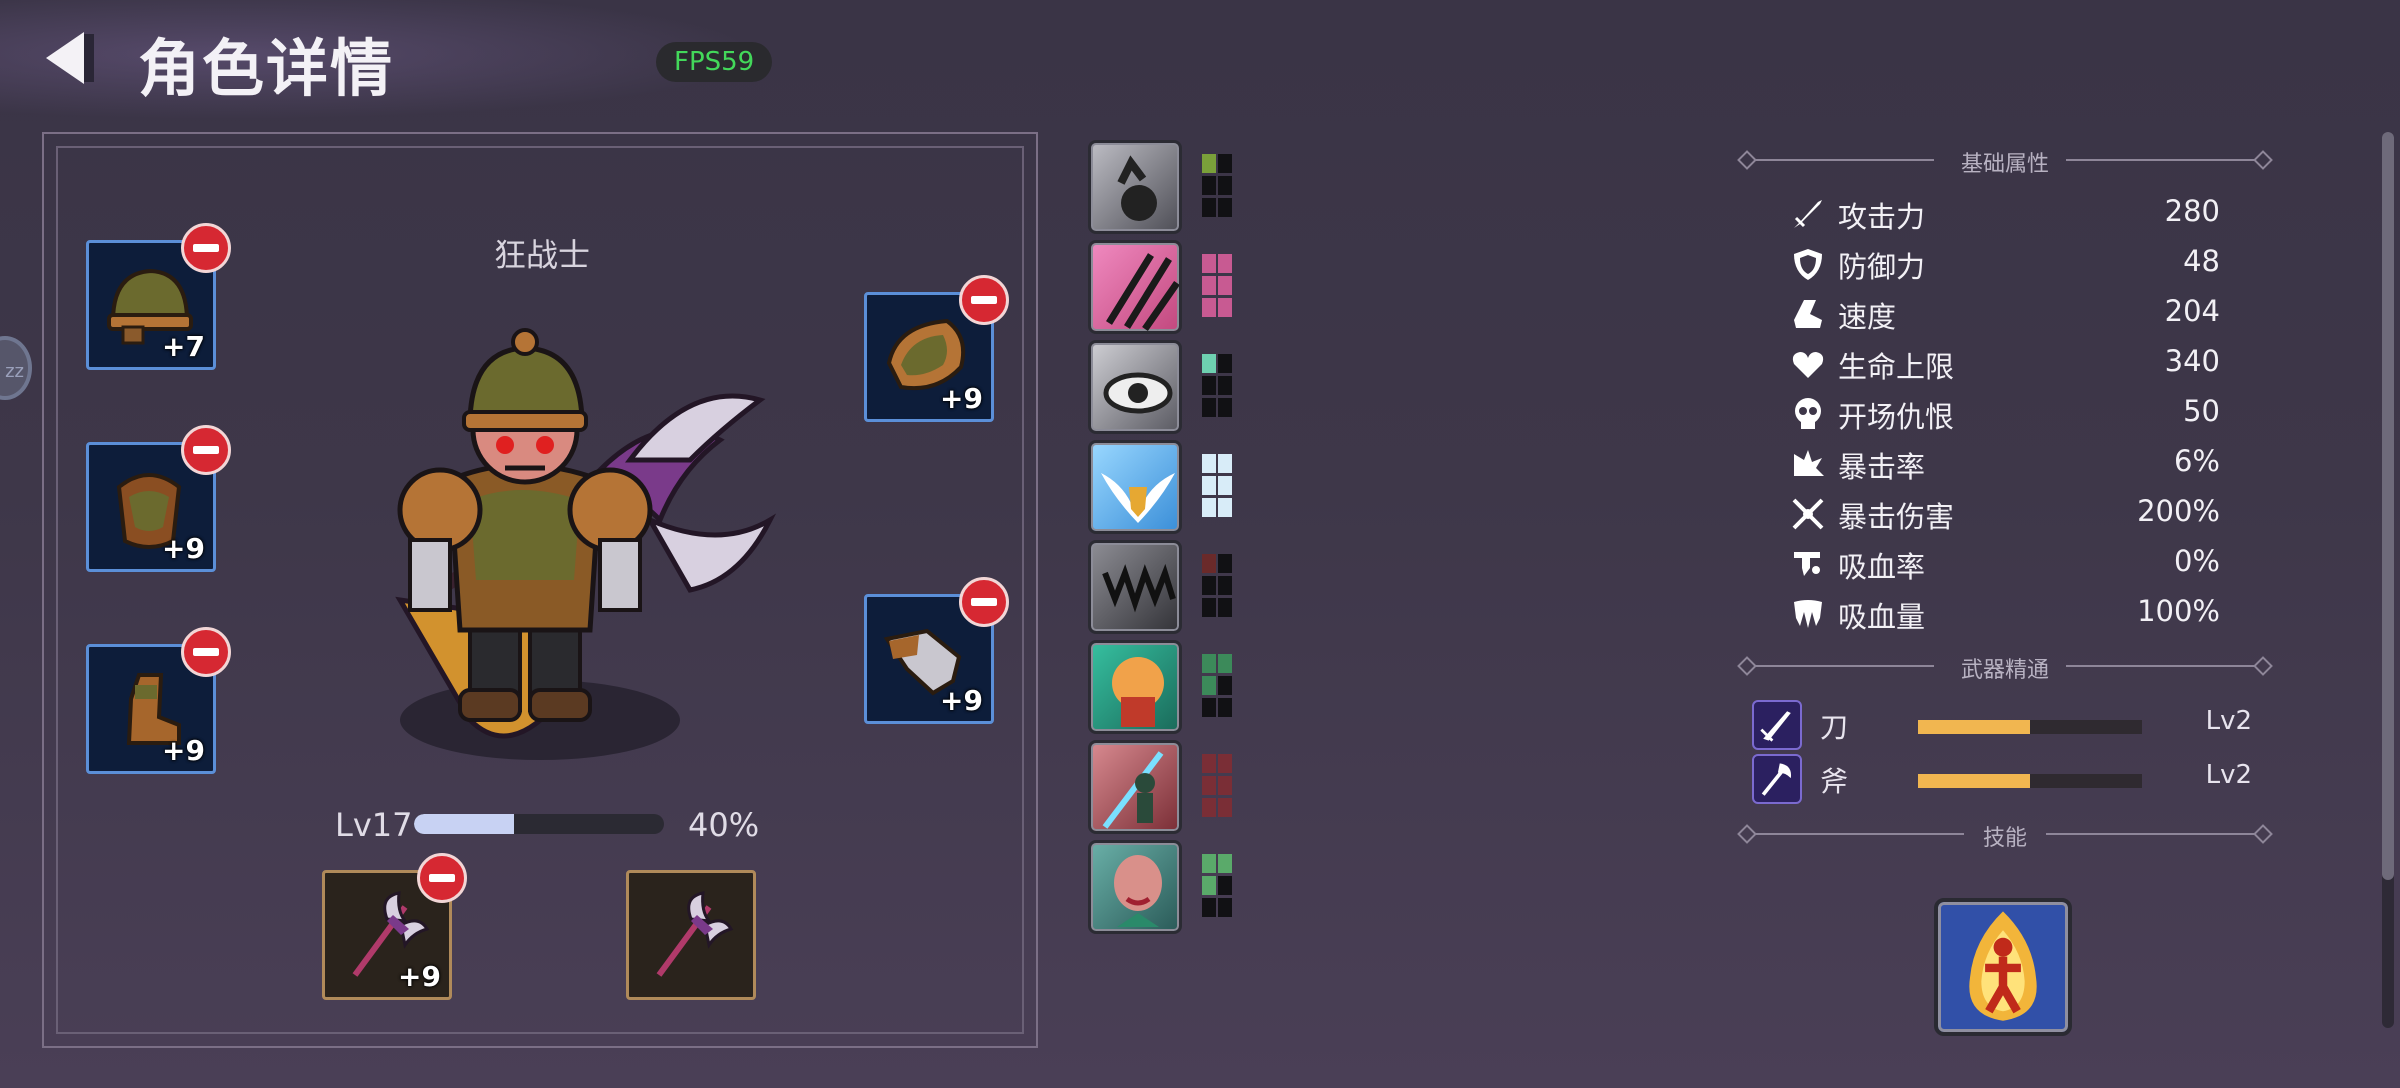 The width and height of the screenshot is (2400, 1088). What do you see at coordinates (1135, 787) in the screenshot?
I see `blade-dancer-icon` at bounding box center [1135, 787].